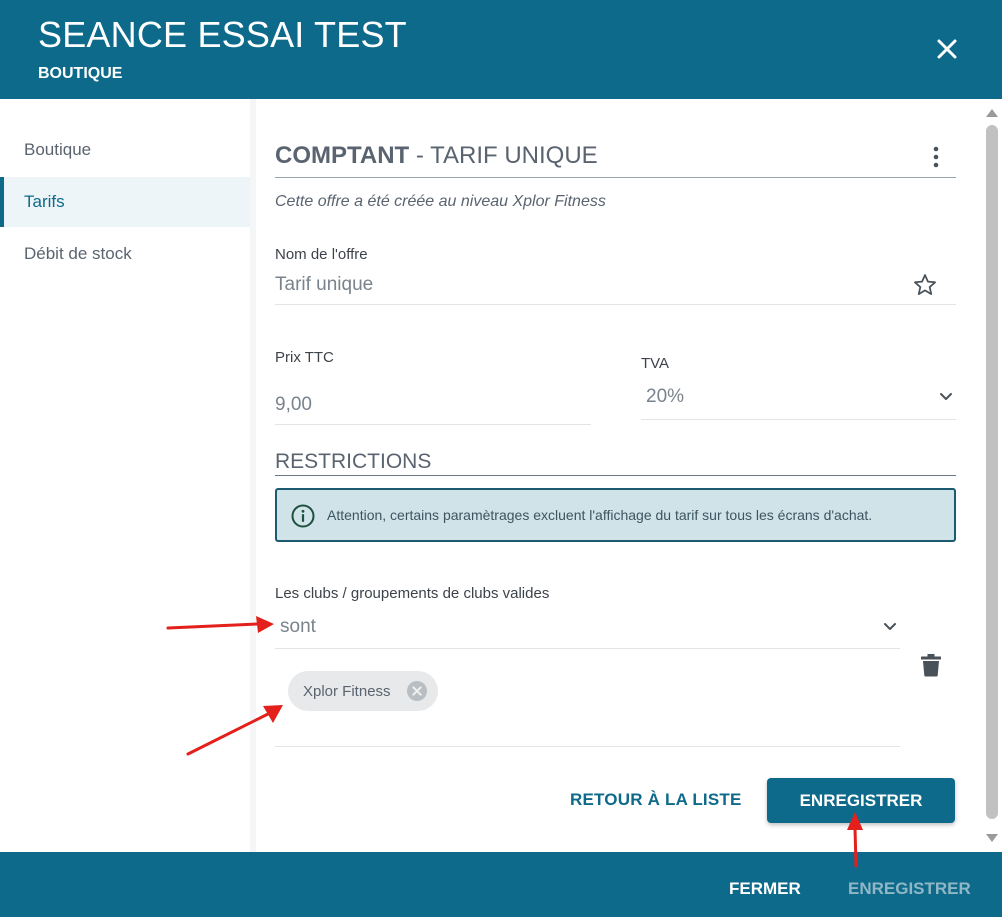 The width and height of the screenshot is (1002, 917). What do you see at coordinates (656, 800) in the screenshot?
I see `back-to-list-button: RETOUR À LA LISTE` at bounding box center [656, 800].